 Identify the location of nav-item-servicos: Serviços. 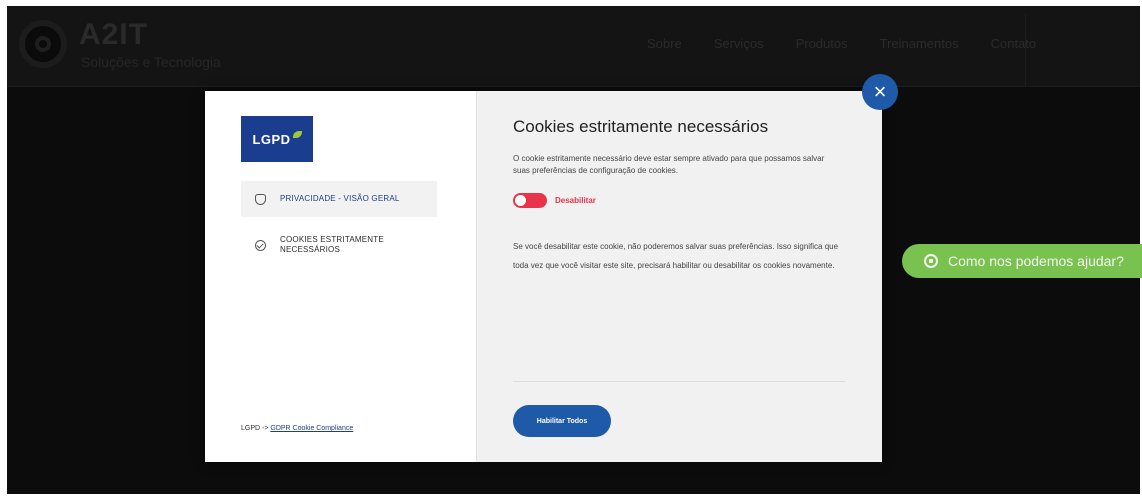
(739, 43).